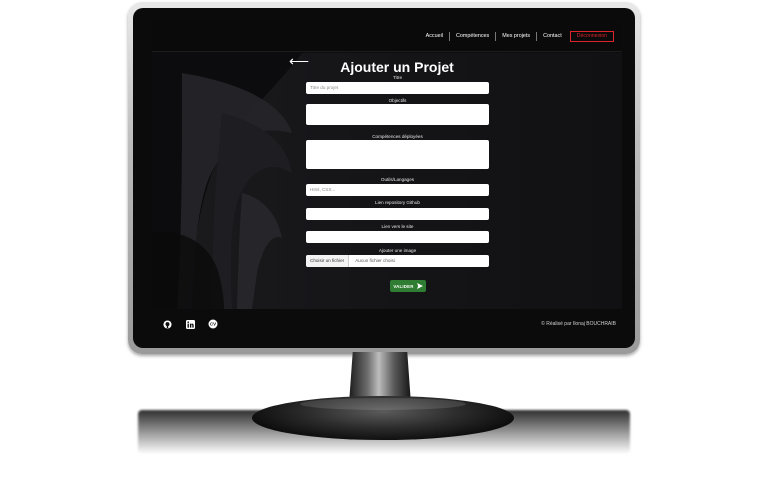 This screenshot has height=500, width=768. What do you see at coordinates (591, 36) in the screenshot?
I see `logout-button: Déconnexion` at bounding box center [591, 36].